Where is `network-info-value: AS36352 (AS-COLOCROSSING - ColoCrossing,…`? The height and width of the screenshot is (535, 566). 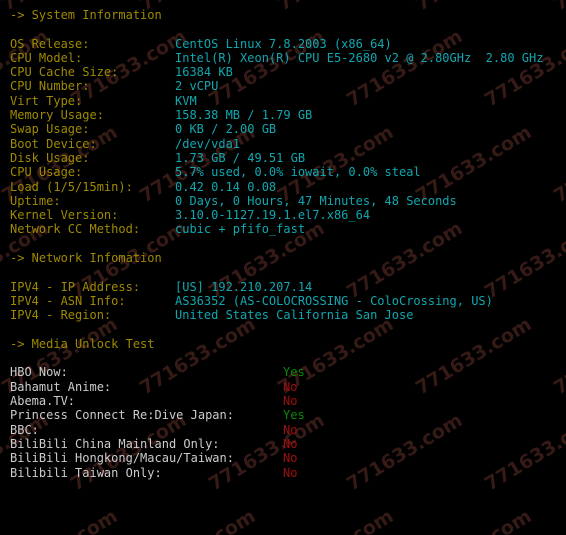
network-info-value: AS36352 (AS-COLOCROSSING - ColoCrossing,… is located at coordinates (334, 300).